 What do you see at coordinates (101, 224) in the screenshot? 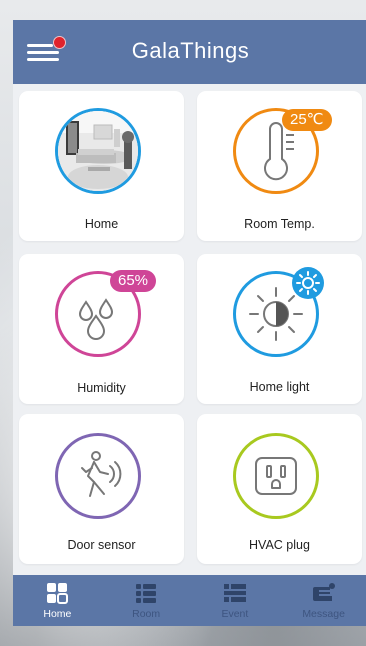
I see `card-label: Home` at bounding box center [101, 224].